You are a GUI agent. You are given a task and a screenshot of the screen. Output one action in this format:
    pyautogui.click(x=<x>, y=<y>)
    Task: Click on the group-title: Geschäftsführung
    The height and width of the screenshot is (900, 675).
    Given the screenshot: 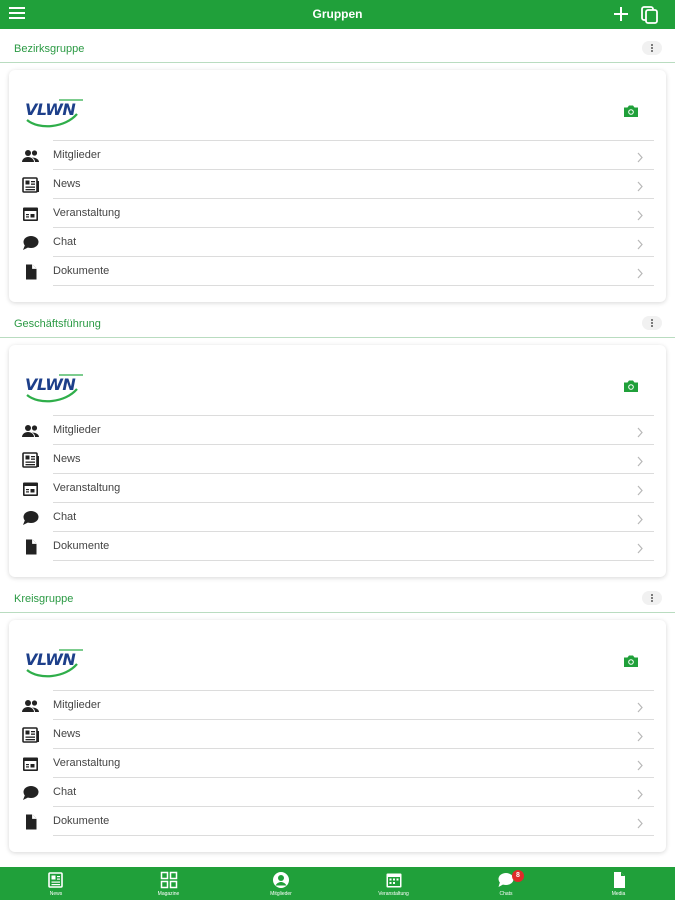 What is the action you would take?
    pyautogui.click(x=57, y=324)
    